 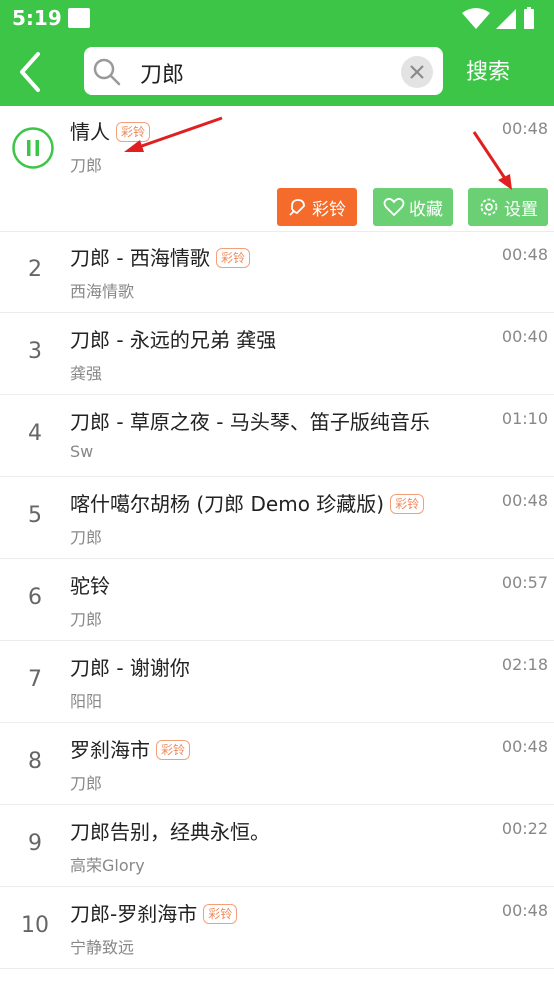 What do you see at coordinates (277, 682) in the screenshot?
I see `list-item: 7 刀郎 - 谢谢你 阳阳 02:18` at bounding box center [277, 682].